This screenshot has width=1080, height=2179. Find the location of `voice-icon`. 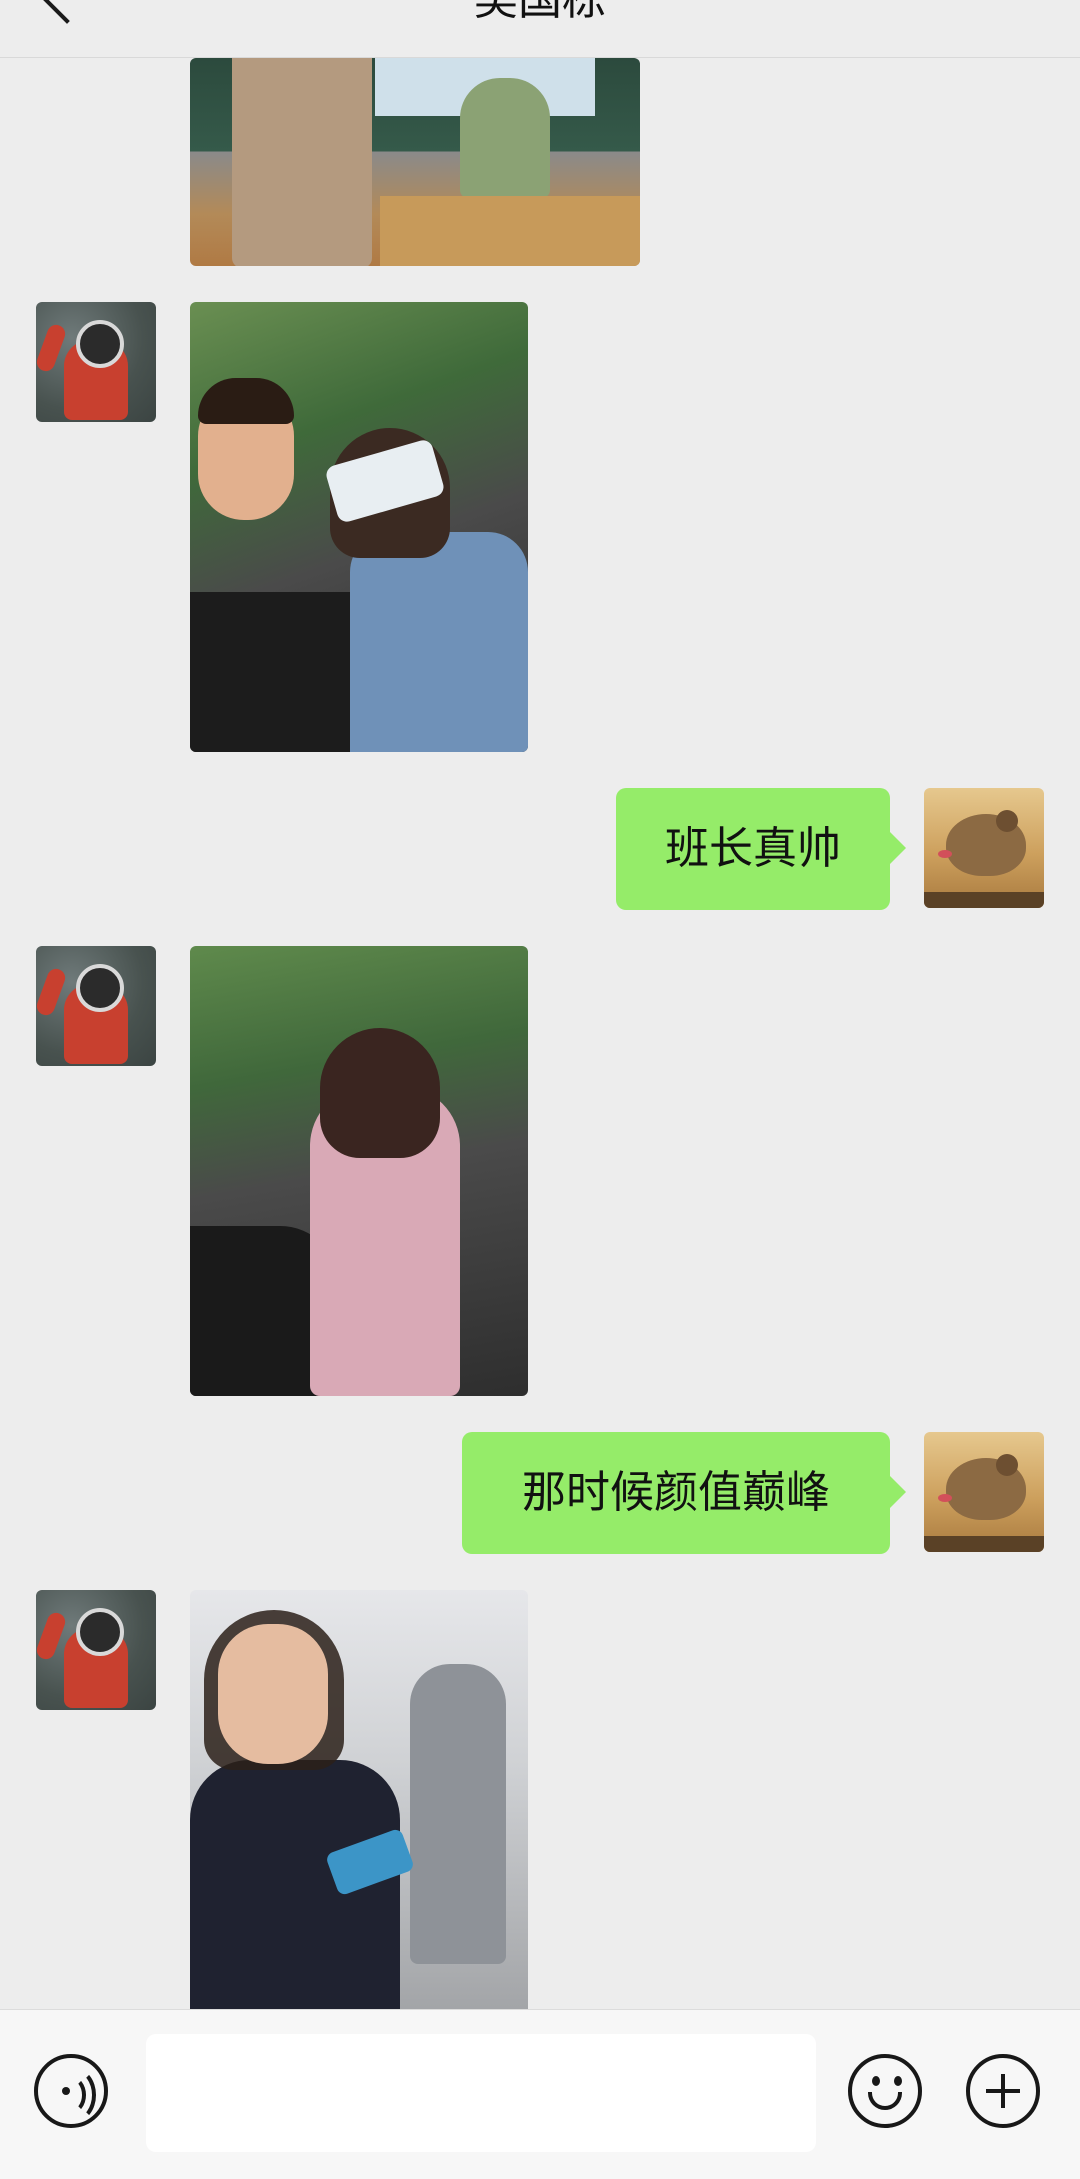

voice-icon is located at coordinates (71, 2091).